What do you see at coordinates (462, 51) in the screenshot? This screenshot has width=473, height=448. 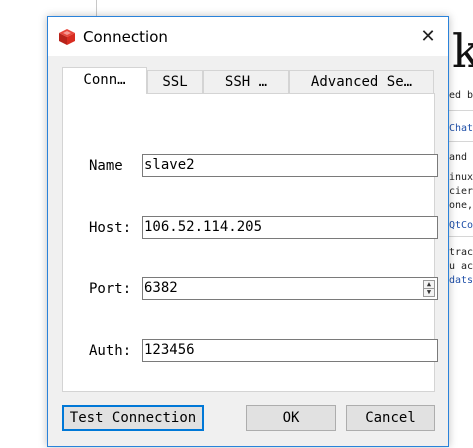 I see `background-heading-fragment: k` at bounding box center [462, 51].